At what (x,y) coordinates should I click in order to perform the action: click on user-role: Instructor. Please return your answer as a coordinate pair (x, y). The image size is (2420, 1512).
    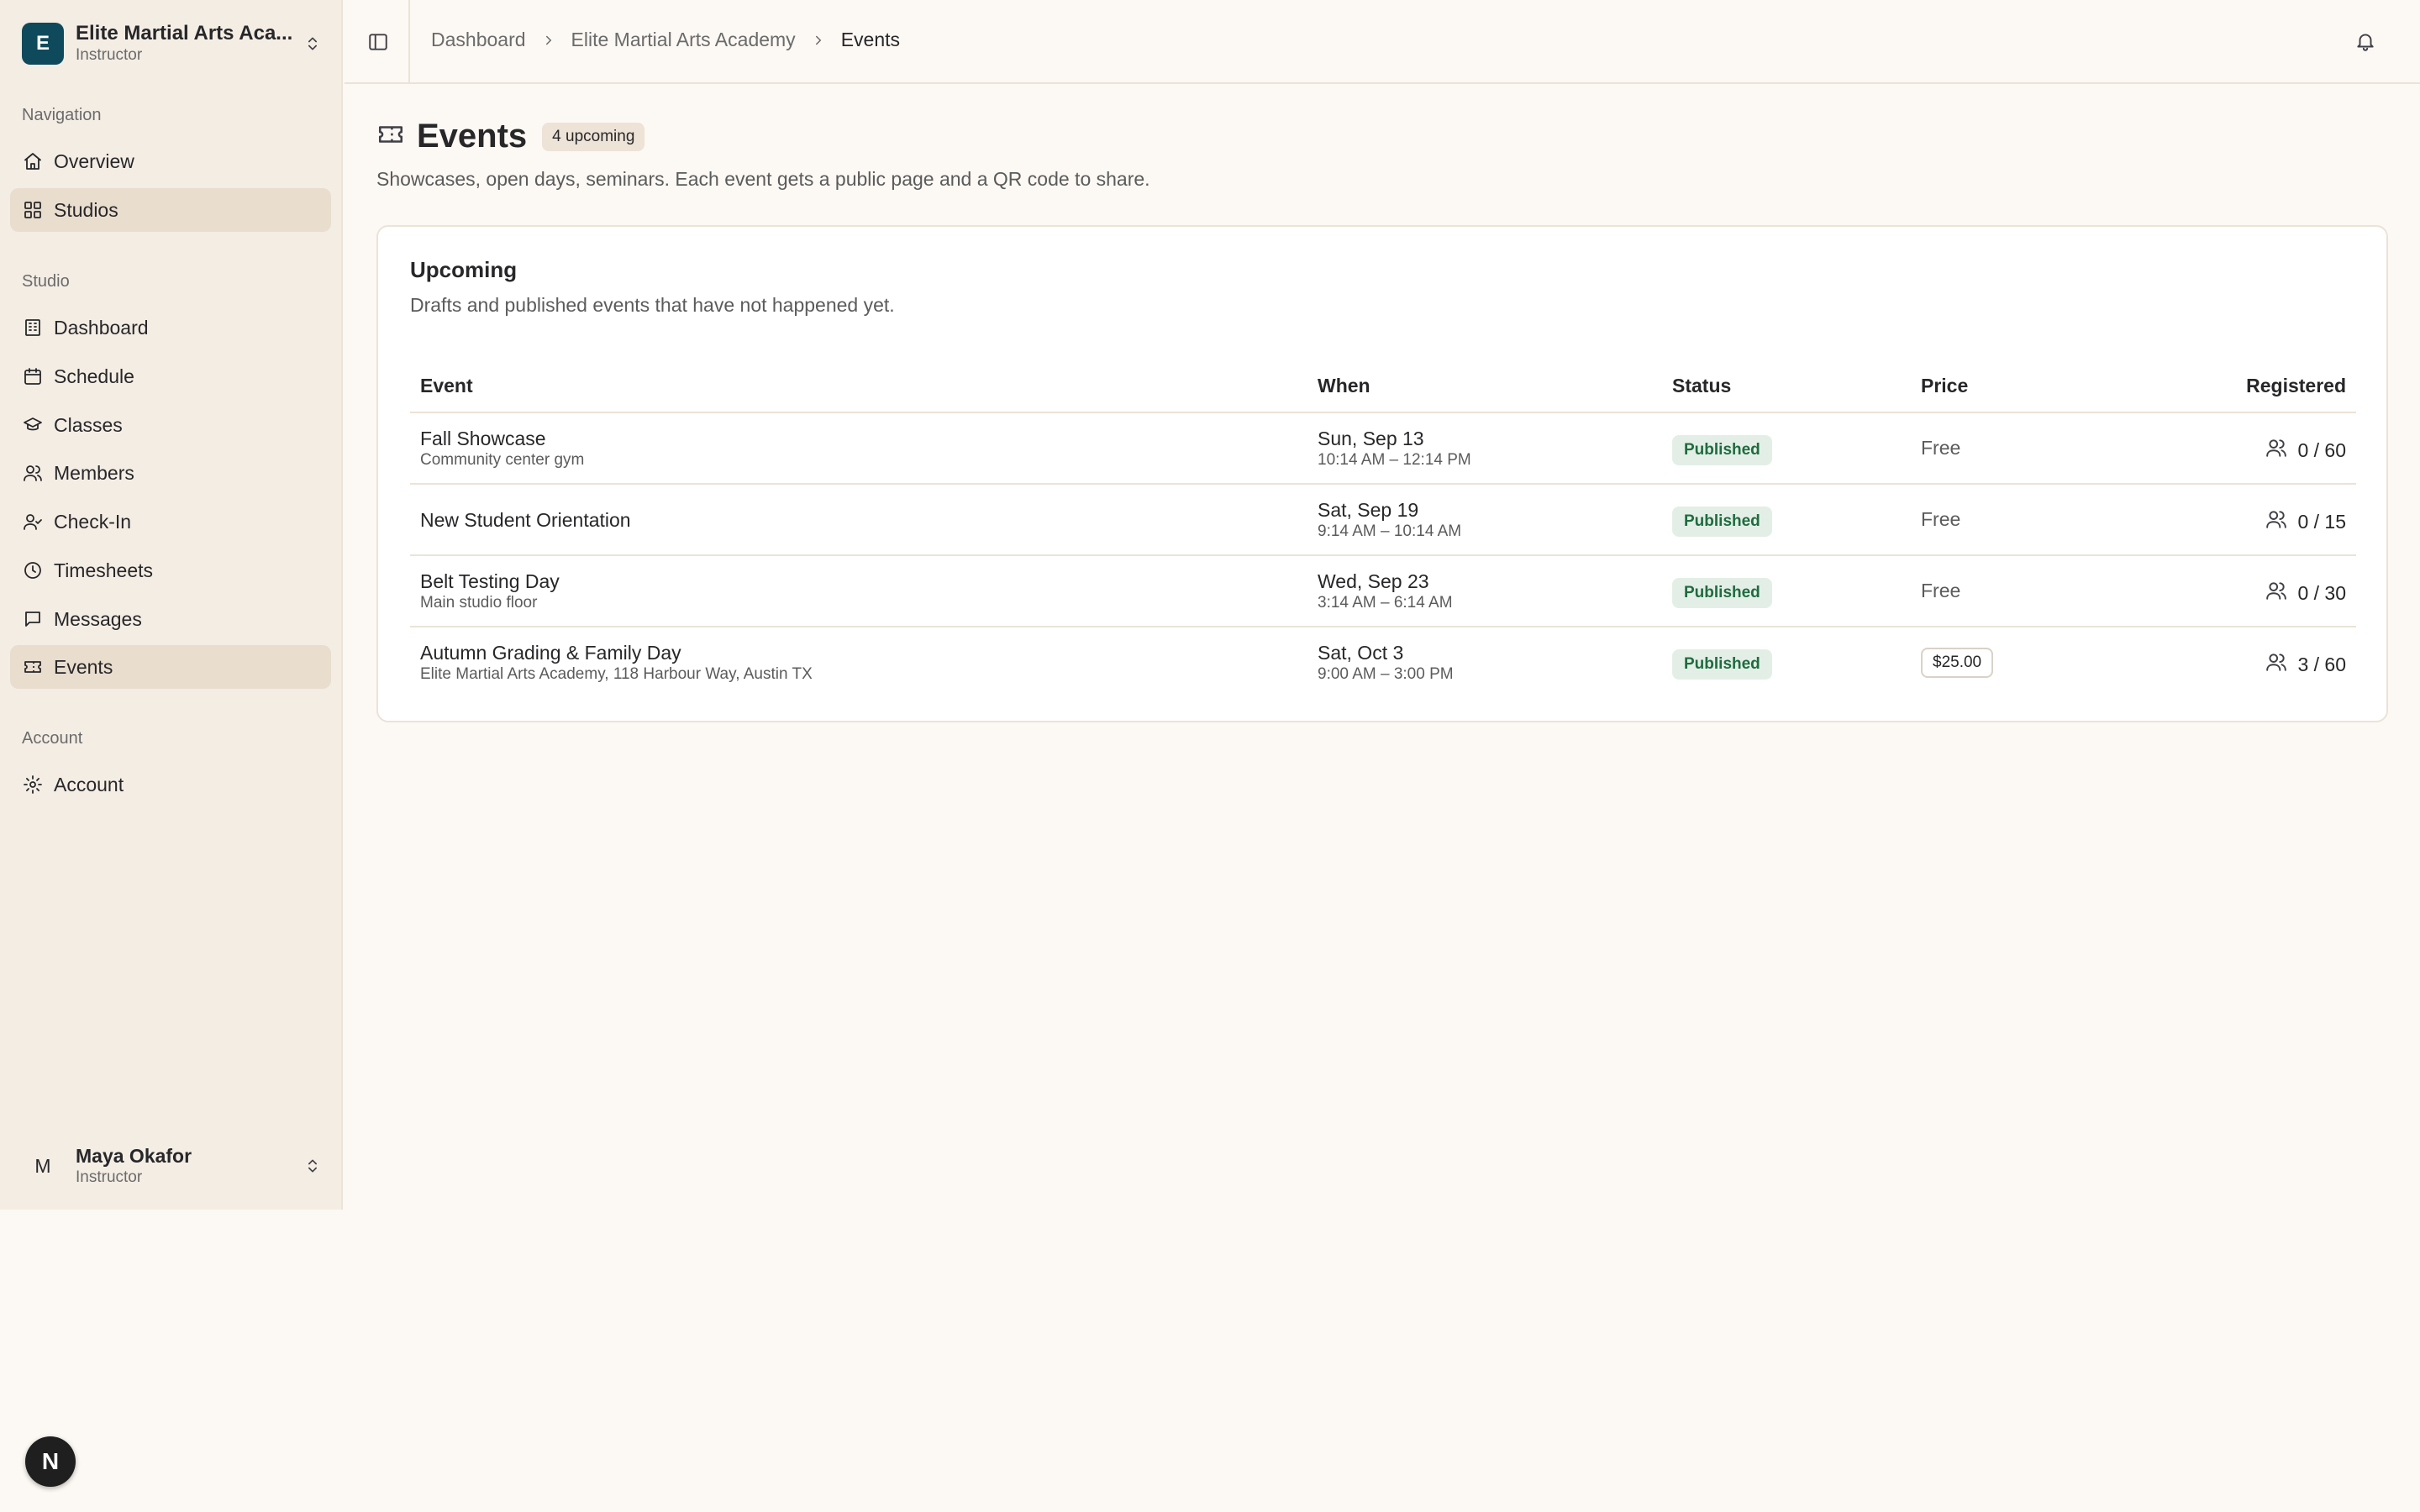
    Looking at the image, I should click on (109, 1177).